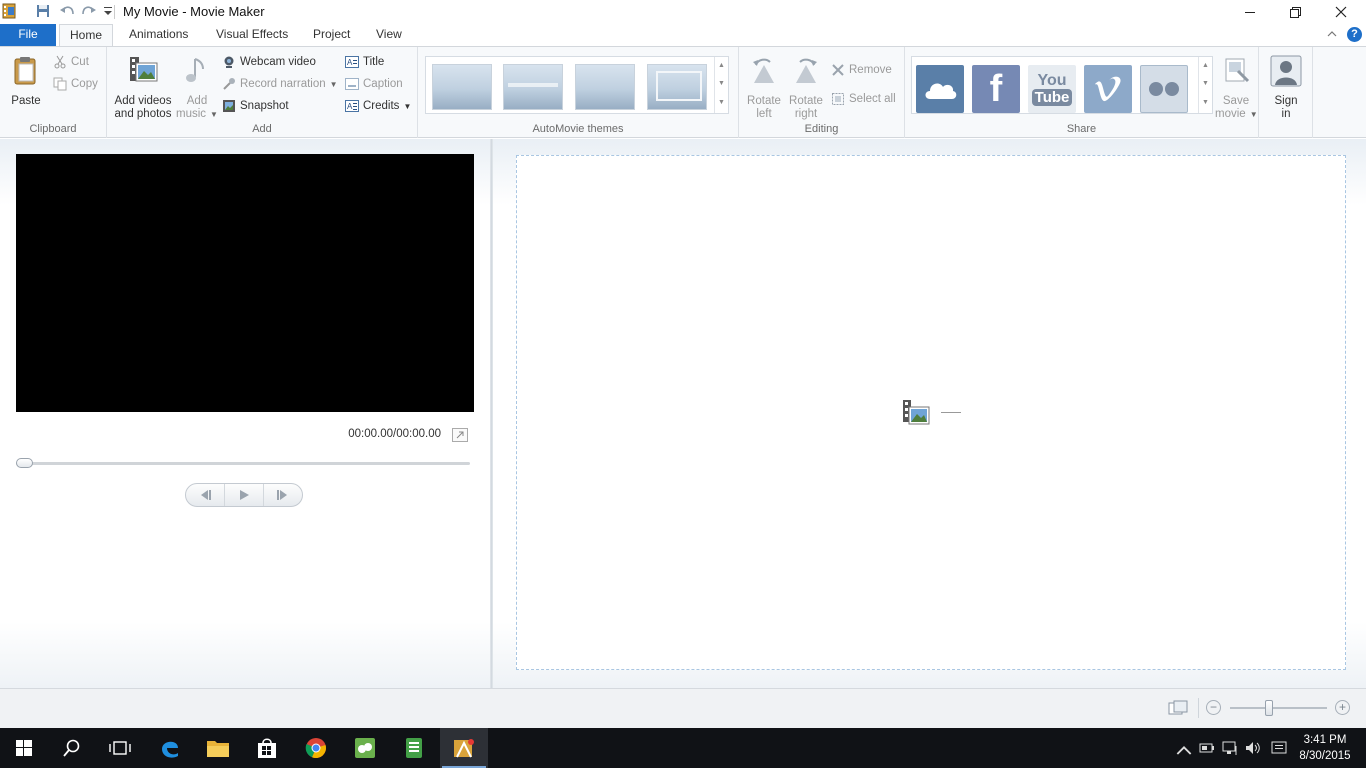 This screenshot has width=1366, height=768. I want to click on minimize-button, so click(1250, 12).